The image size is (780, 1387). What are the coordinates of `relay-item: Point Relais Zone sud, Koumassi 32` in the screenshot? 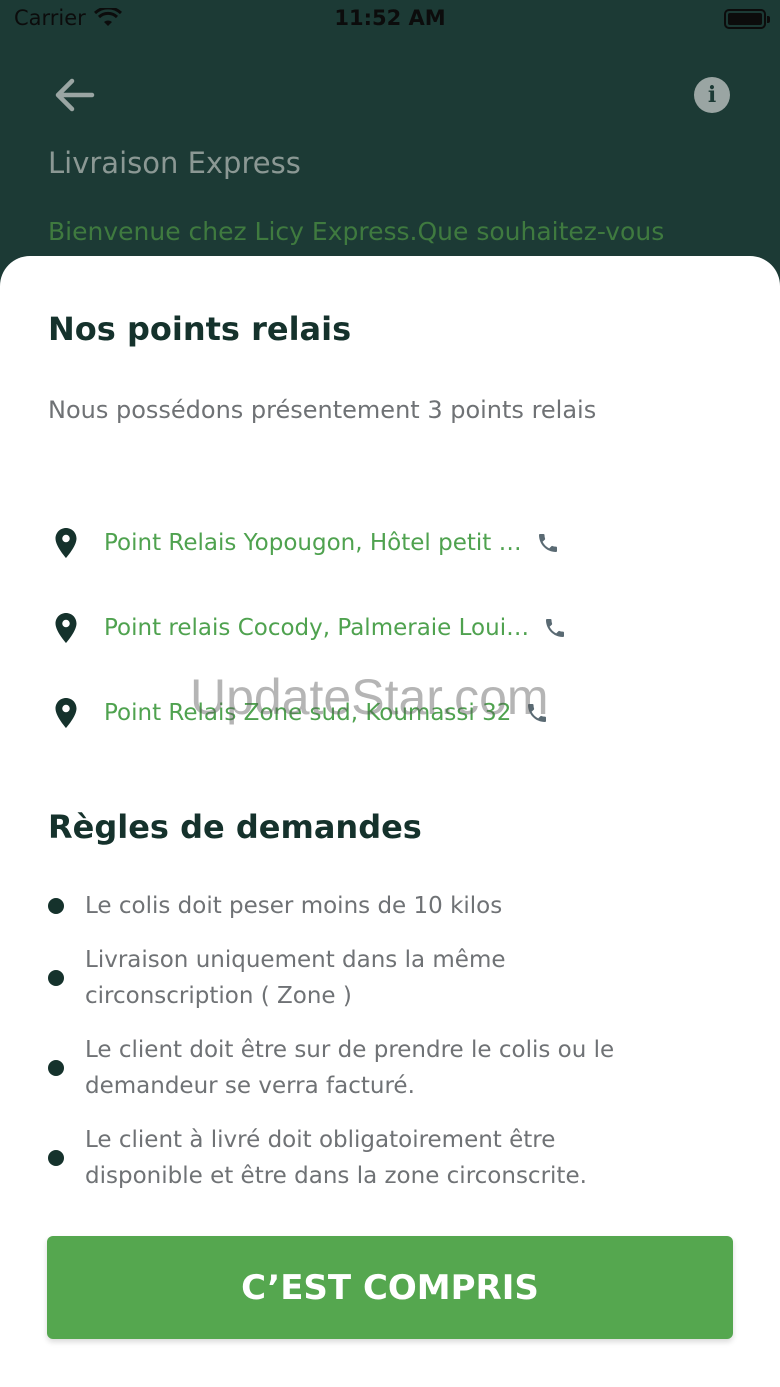 It's located at (368, 712).